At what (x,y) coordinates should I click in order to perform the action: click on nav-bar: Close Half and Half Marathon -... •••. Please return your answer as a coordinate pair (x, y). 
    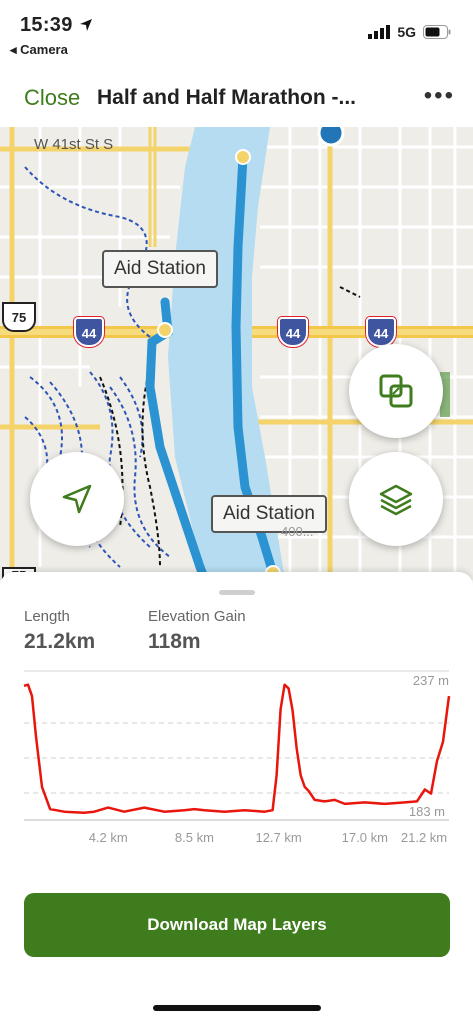
    Looking at the image, I should click on (236, 98).